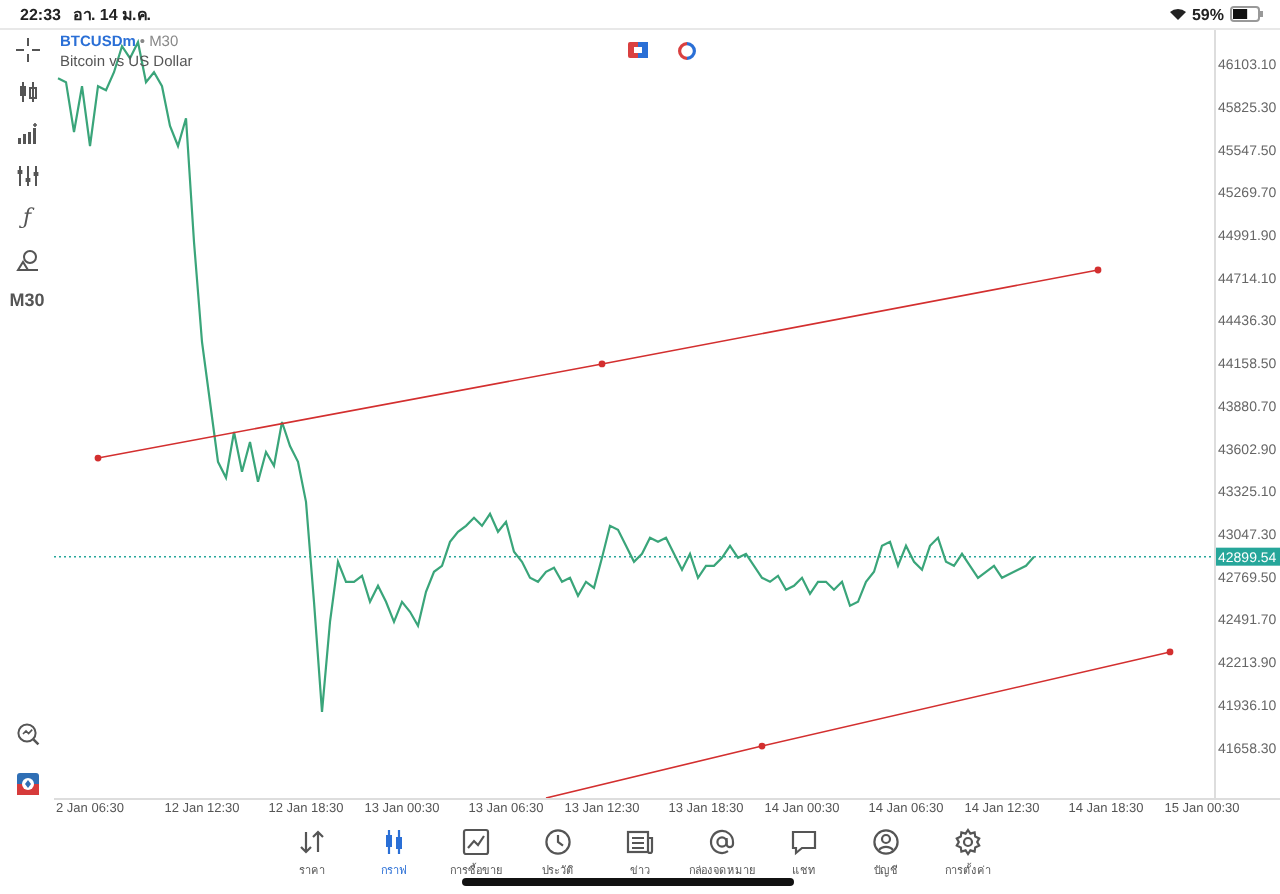 The image size is (1280, 894). I want to click on timeframe-button: M30, so click(27, 300).